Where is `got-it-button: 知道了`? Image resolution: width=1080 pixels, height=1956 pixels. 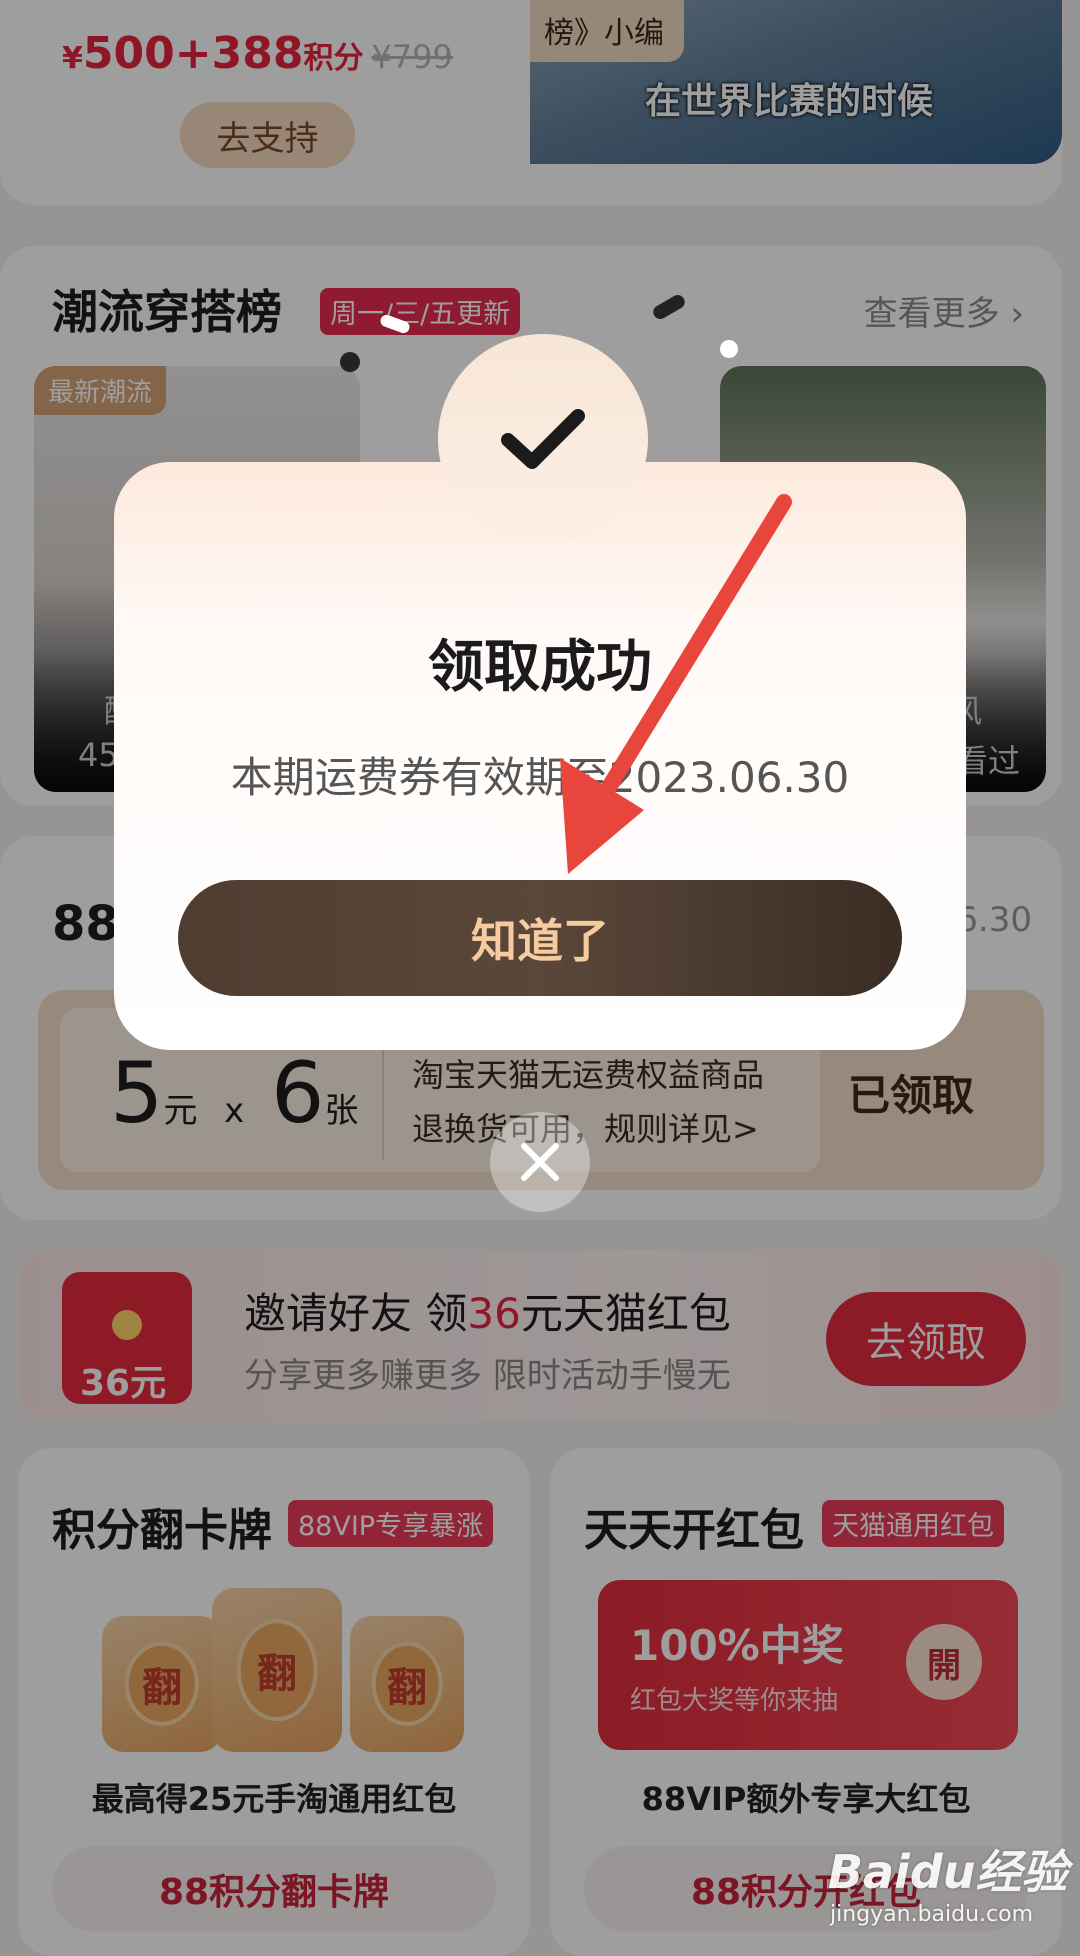 got-it-button: 知道了 is located at coordinates (540, 938).